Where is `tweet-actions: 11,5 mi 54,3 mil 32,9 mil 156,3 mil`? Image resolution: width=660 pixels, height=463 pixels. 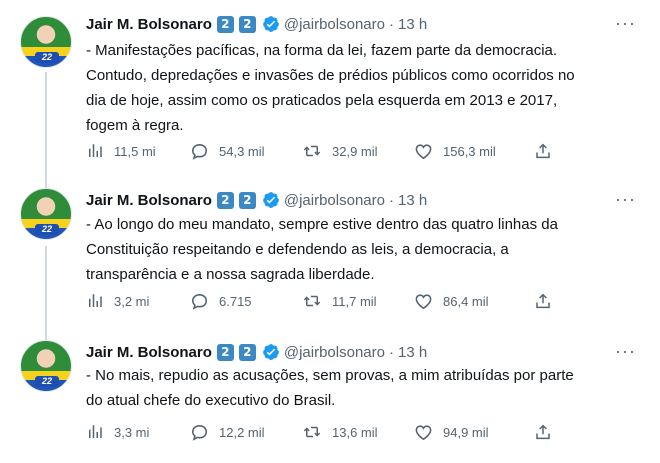
tweet-actions: 11,5 mi 54,3 mil 32,9 mil 156,3 mil is located at coordinates (321, 152).